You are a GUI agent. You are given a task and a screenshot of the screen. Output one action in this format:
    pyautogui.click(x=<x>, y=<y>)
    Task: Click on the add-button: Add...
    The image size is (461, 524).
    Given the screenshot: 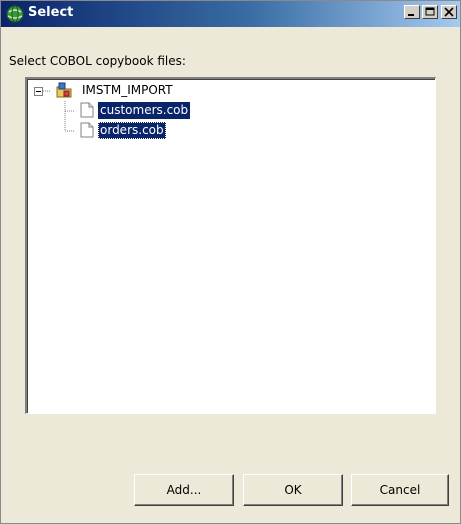 What is the action you would take?
    pyautogui.click(x=184, y=490)
    